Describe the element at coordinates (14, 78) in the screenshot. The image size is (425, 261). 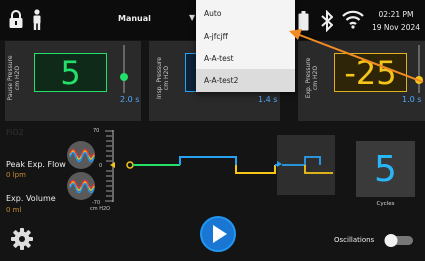
I see `pause-pressure-label: Pause Pressure cm H2O` at that location.